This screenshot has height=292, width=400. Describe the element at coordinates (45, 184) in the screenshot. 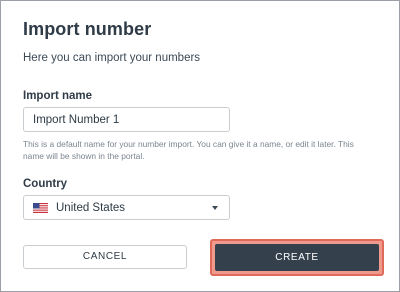

I see `country-label: Country` at that location.